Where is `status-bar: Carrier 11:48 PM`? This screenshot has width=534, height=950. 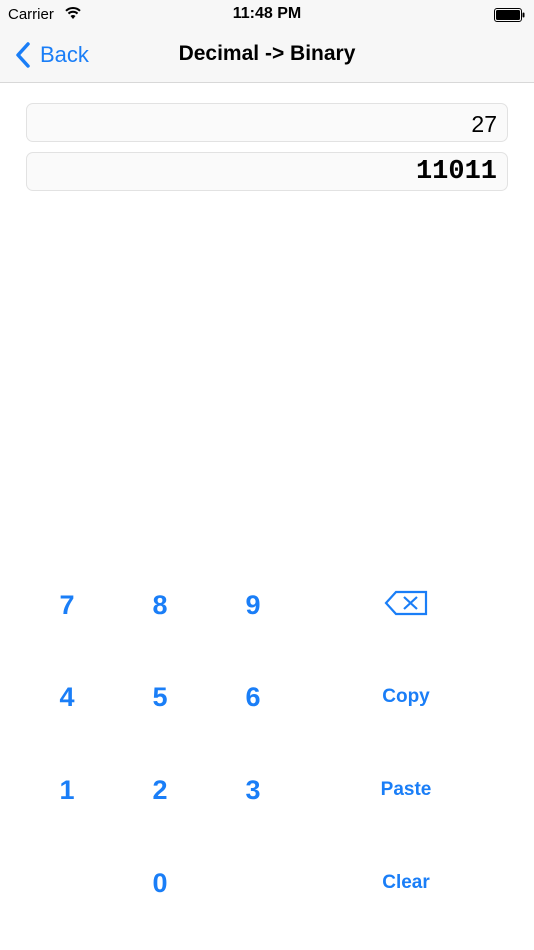
status-bar: Carrier 11:48 PM is located at coordinates (267, 15).